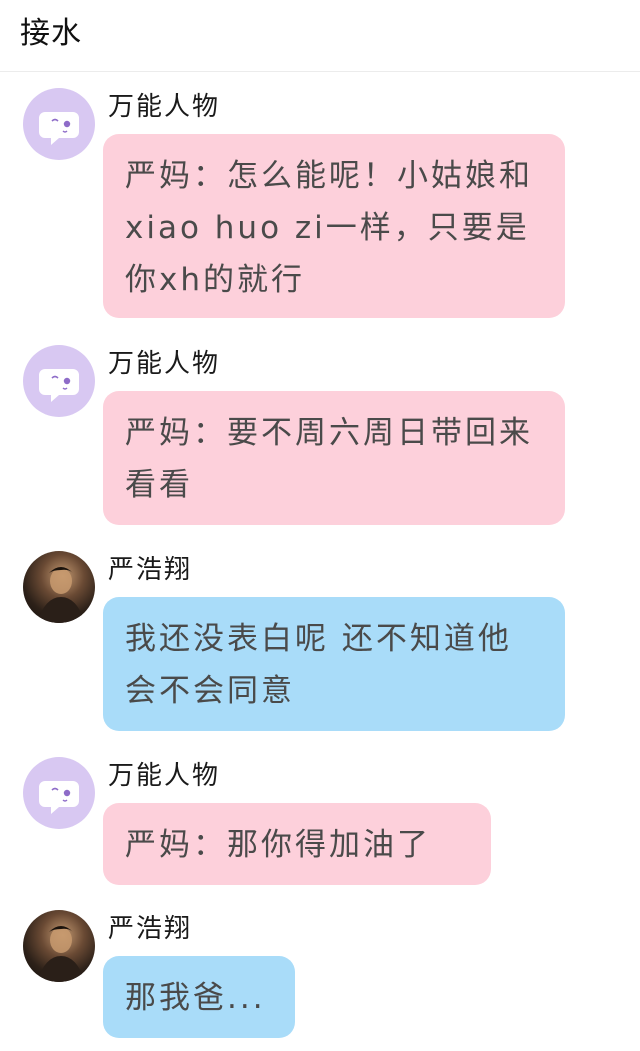  What do you see at coordinates (320, 36) in the screenshot?
I see `chat-header: 接水` at bounding box center [320, 36].